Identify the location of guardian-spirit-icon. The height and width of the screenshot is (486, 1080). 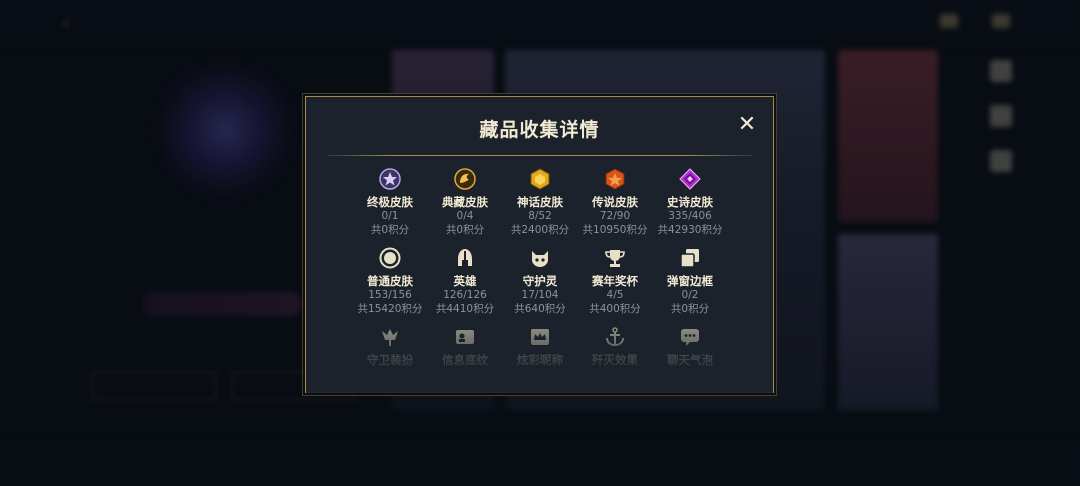
(540, 259).